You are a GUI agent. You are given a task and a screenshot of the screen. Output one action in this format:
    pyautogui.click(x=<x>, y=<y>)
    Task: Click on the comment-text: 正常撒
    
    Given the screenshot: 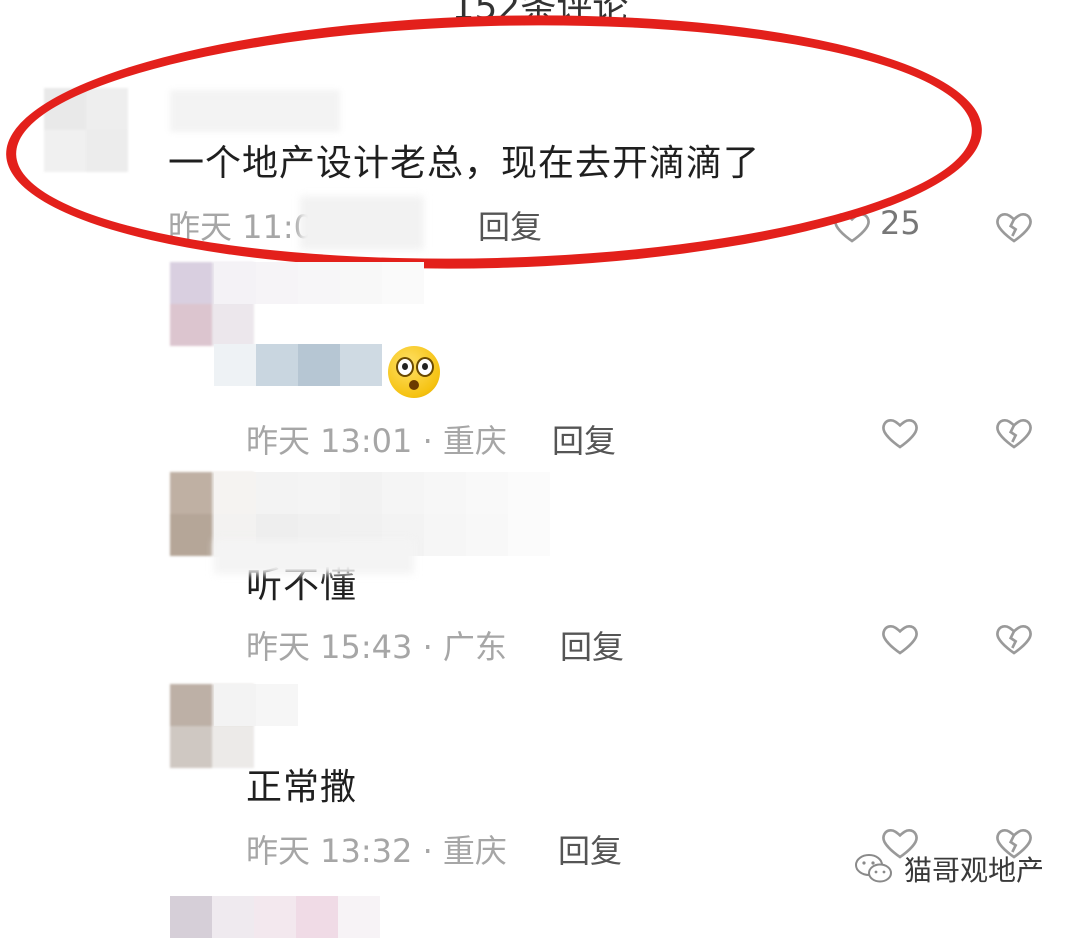 What is the action you would take?
    pyautogui.click(x=302, y=787)
    